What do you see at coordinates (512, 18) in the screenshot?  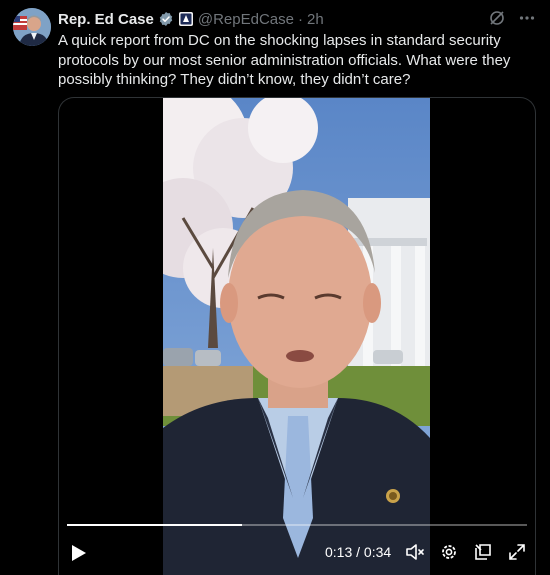 I see `tweet-actions-top` at bounding box center [512, 18].